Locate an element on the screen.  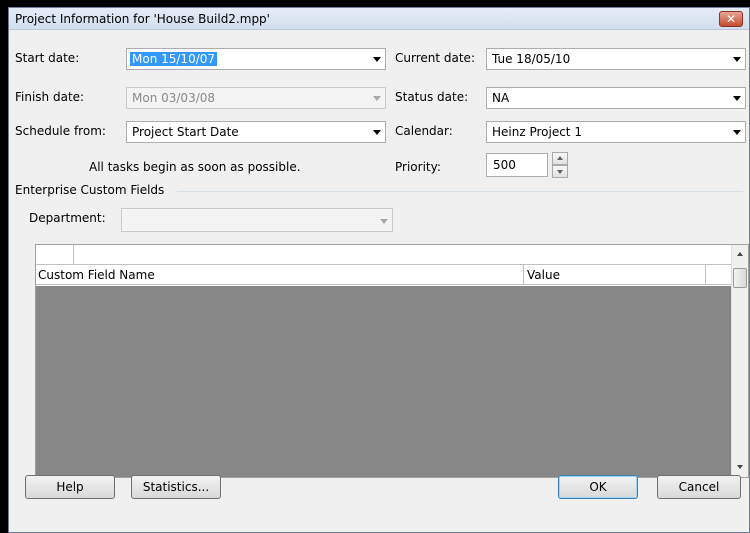
calendar-combo: Heinz Project 1 is located at coordinates (616, 132).